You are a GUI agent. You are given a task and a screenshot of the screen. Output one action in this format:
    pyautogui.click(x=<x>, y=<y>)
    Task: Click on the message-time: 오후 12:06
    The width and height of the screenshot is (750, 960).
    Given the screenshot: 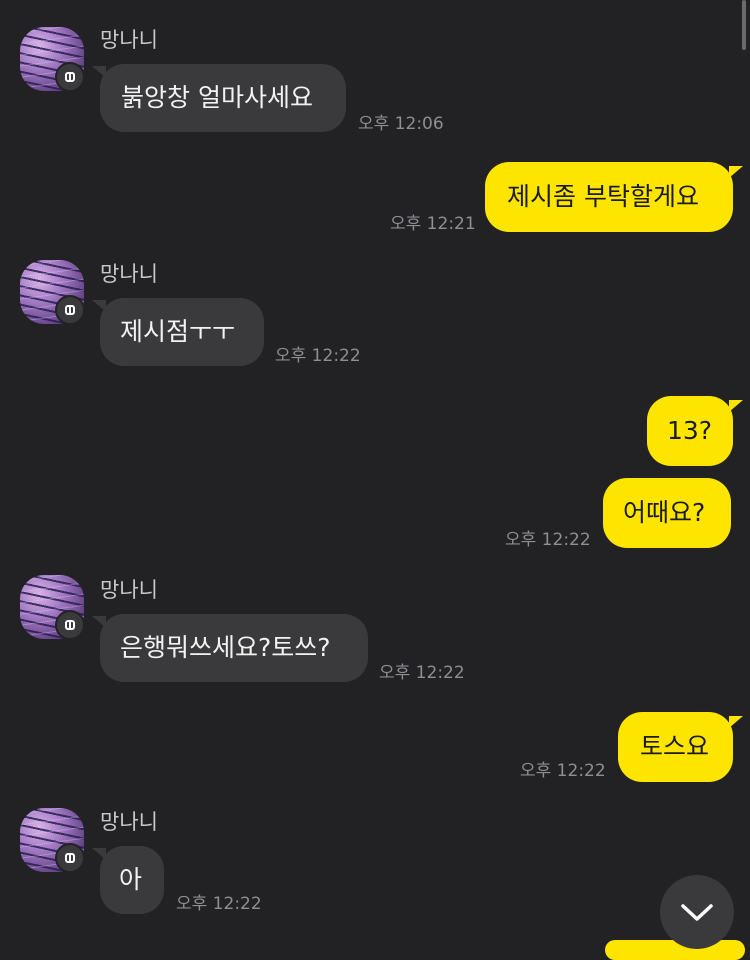 What is the action you would take?
    pyautogui.click(x=401, y=124)
    